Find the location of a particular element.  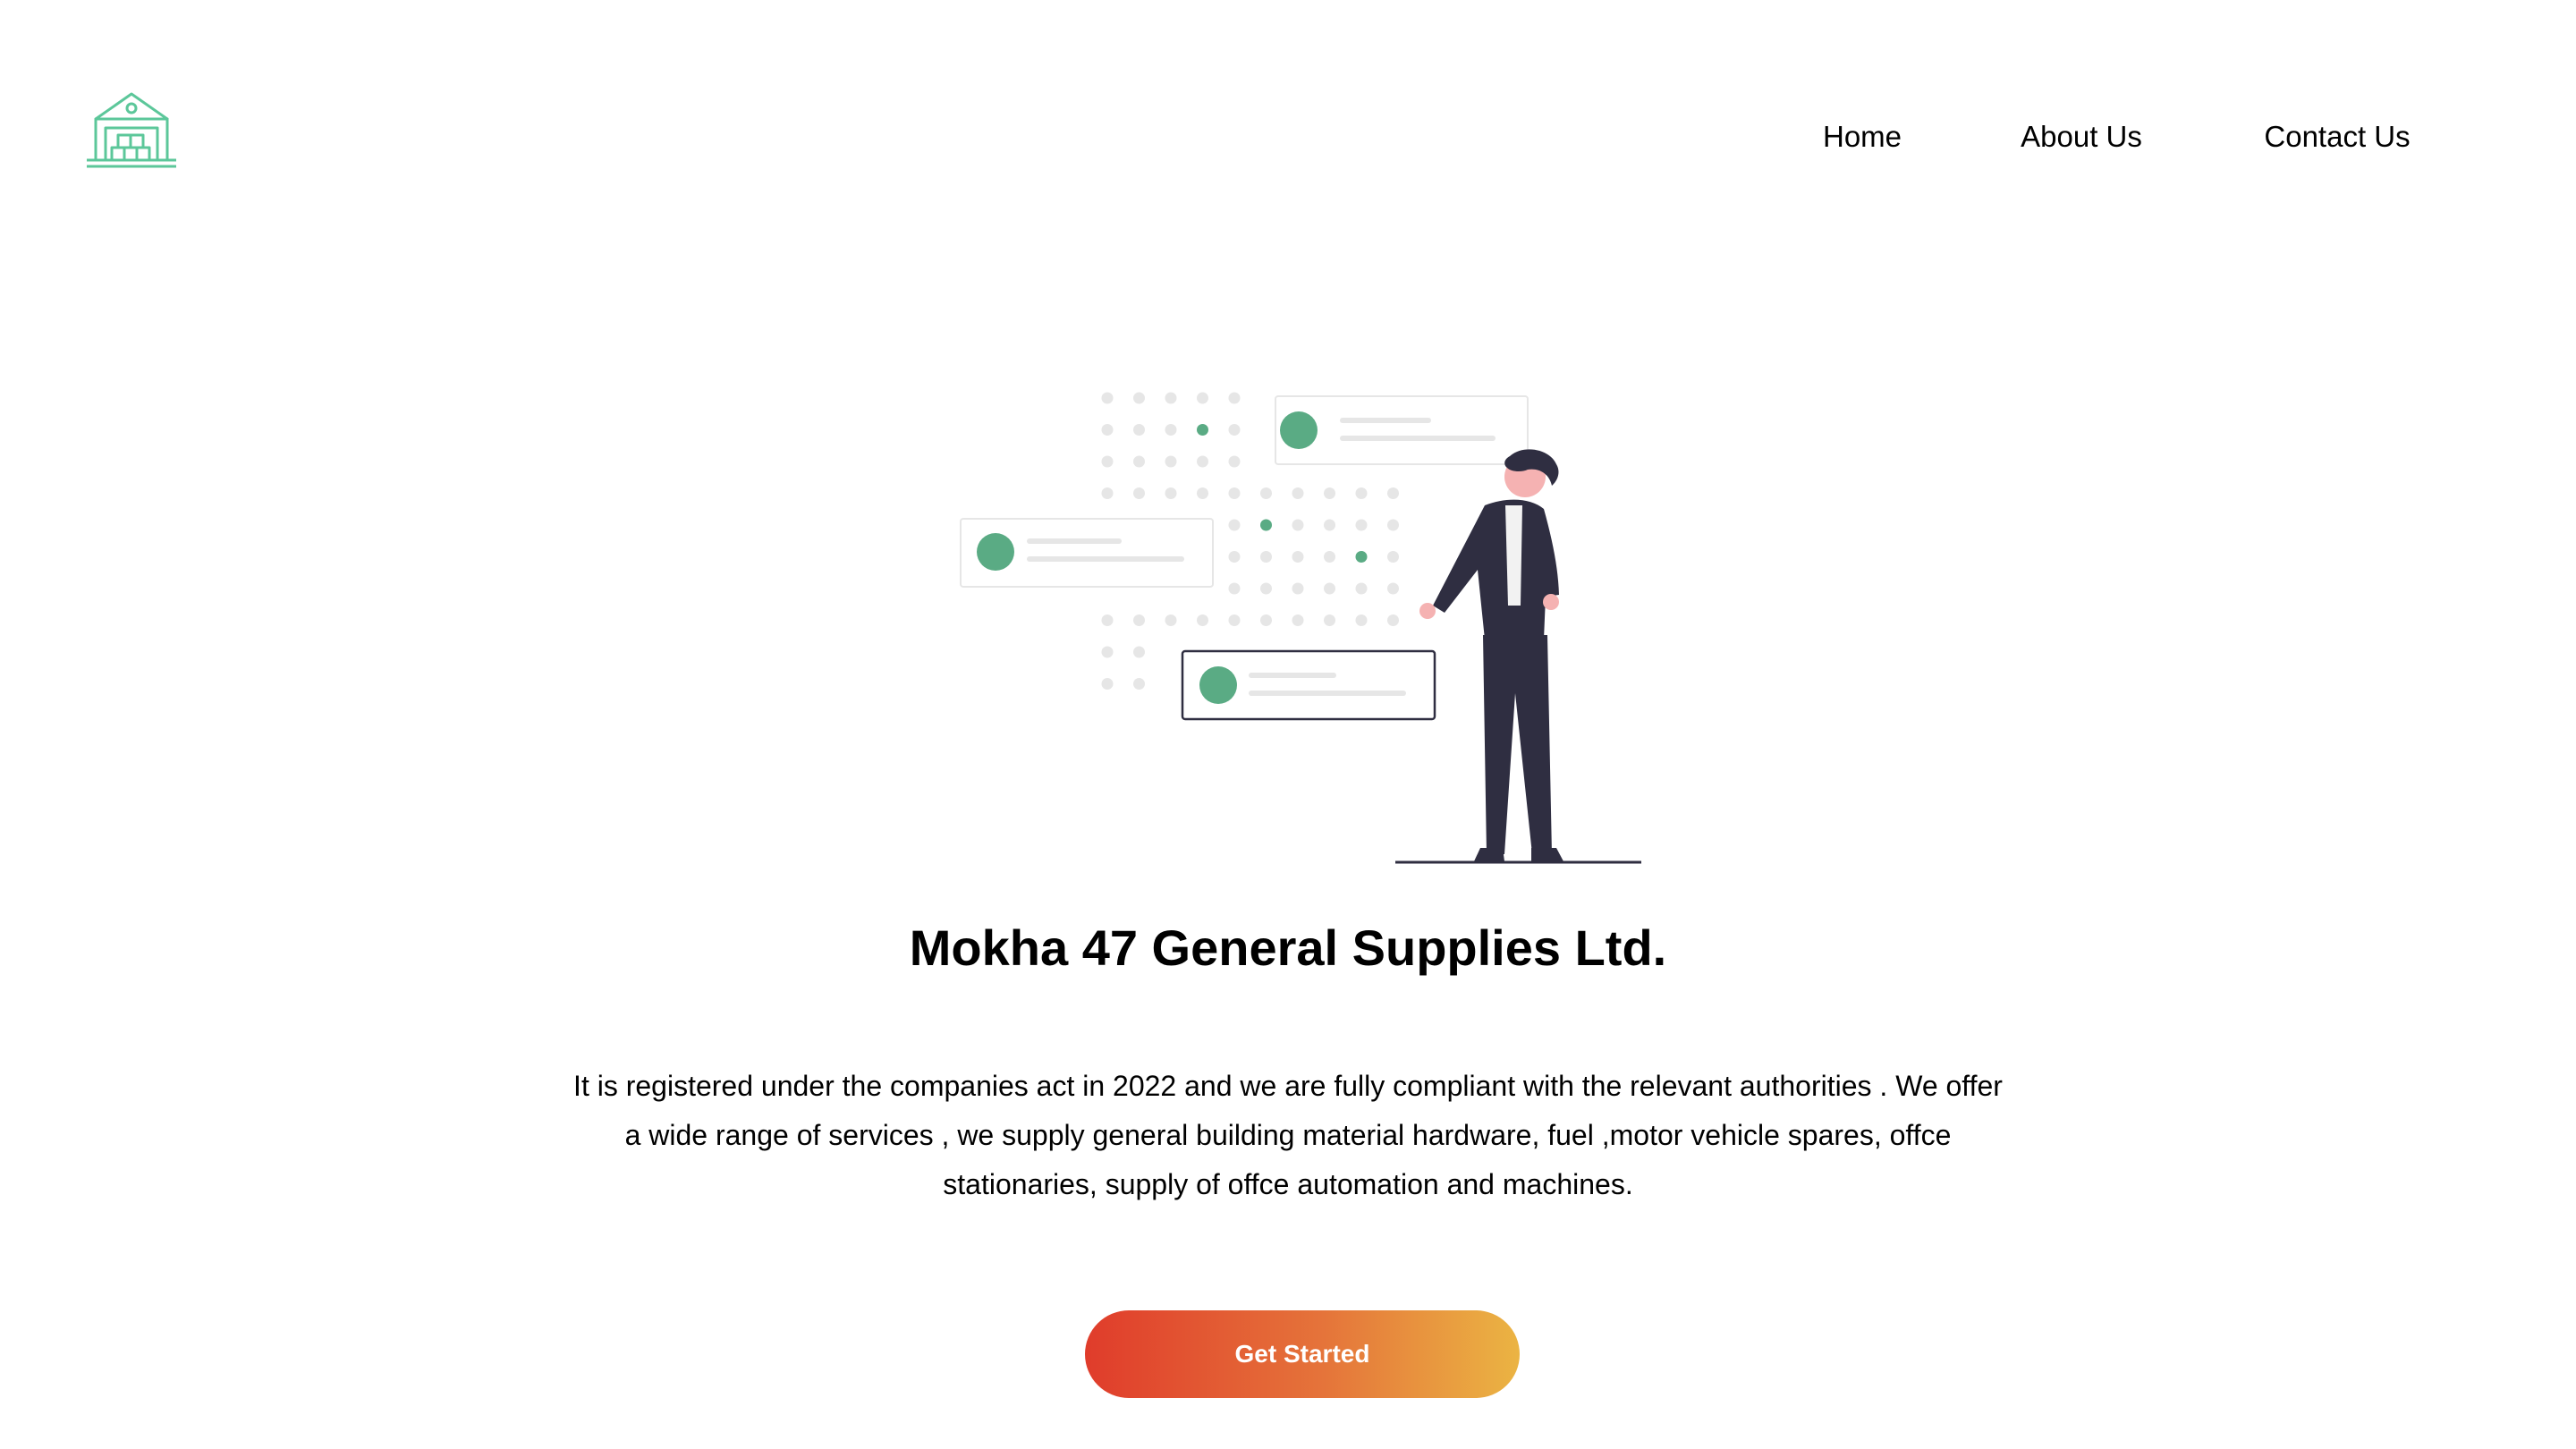

nav-home-link: Home is located at coordinates (1862, 136).